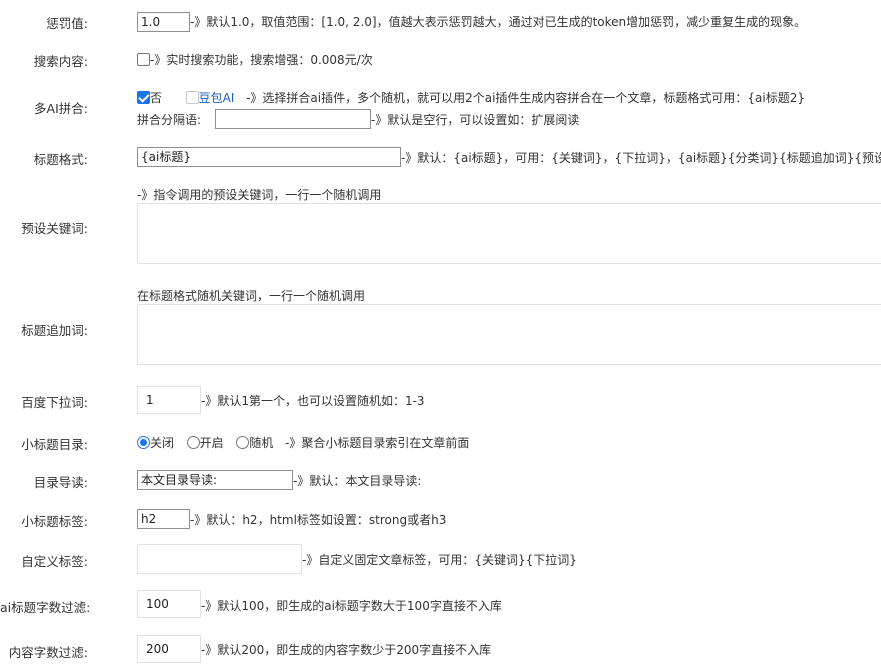 Image resolution: width=881 pixels, height=668 pixels. I want to click on preset-keywords-hint: -》指令调用的预设关键词，一行一个随机调用, so click(259, 195).